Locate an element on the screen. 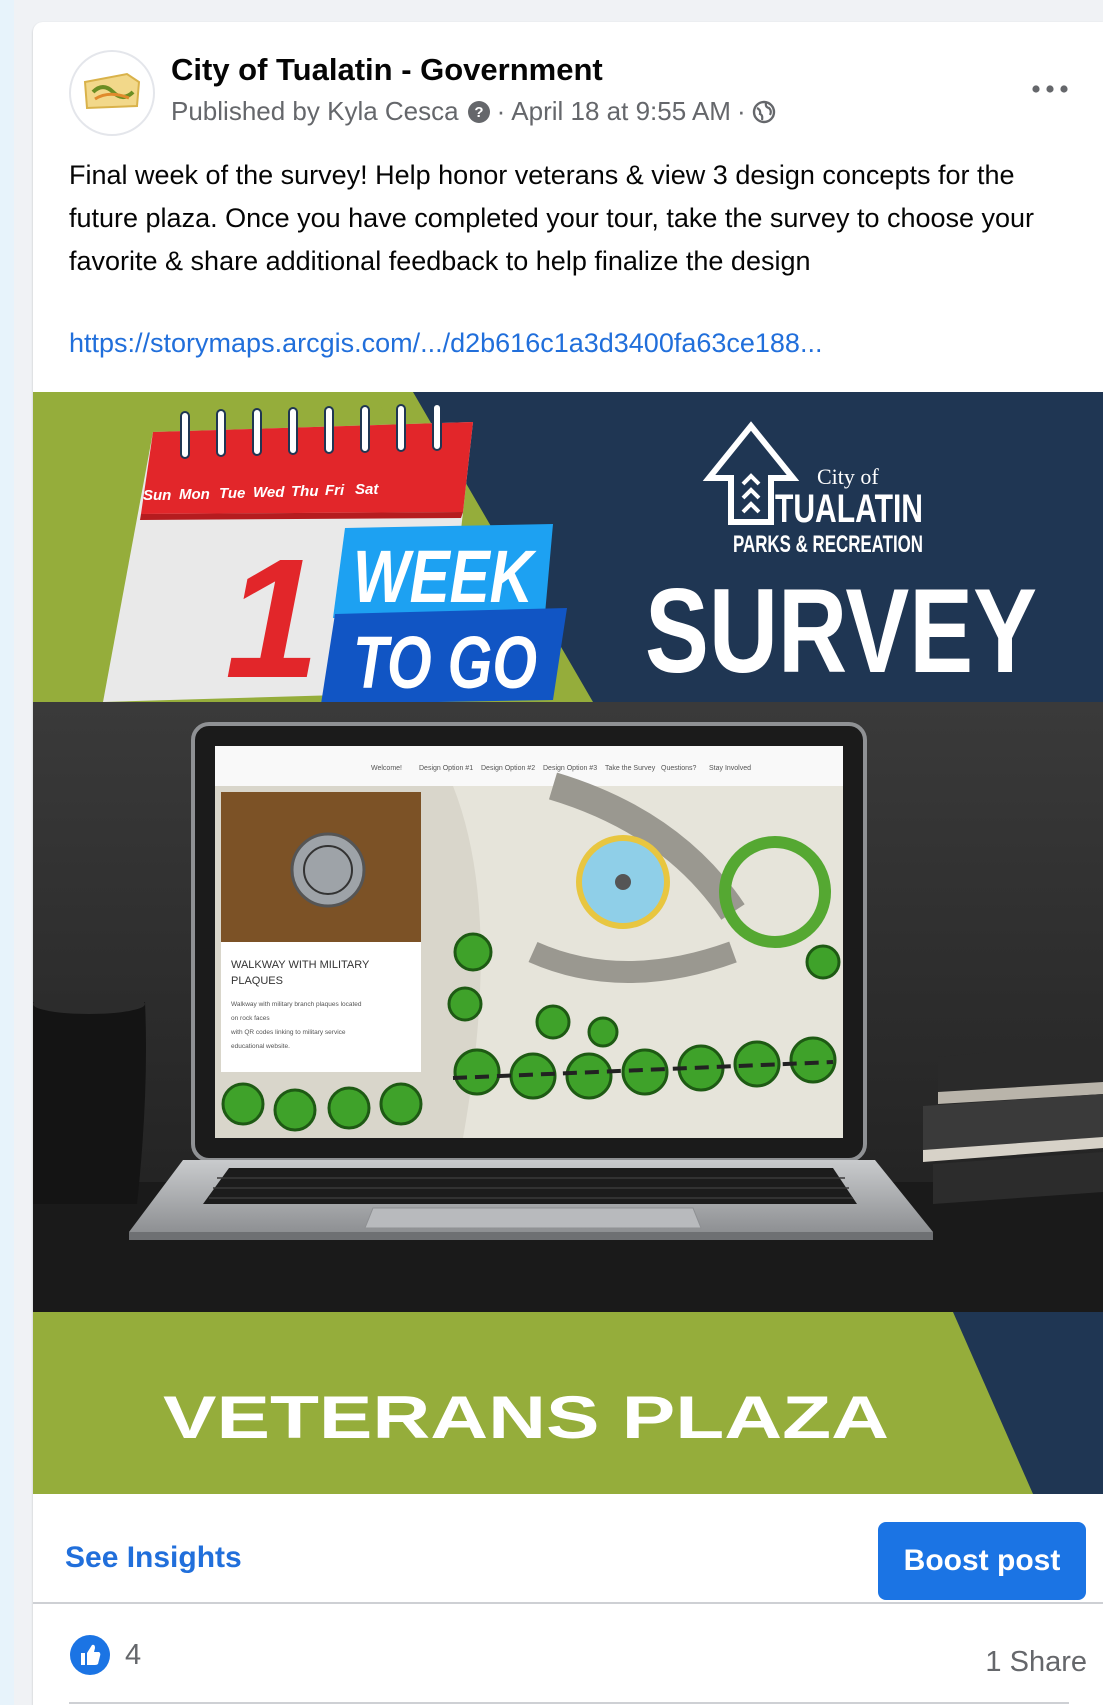 Image resolution: width=1103 pixels, height=1705 pixels. screen-nav-item: Design Option #3 is located at coordinates (570, 768).